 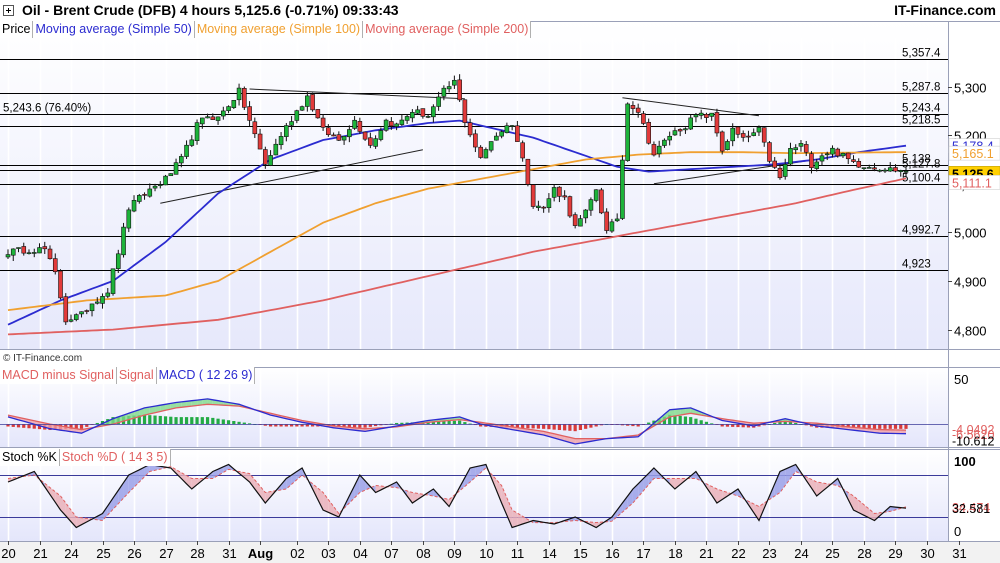 I want to click on x-tick-label: 10, so click(x=486, y=553).